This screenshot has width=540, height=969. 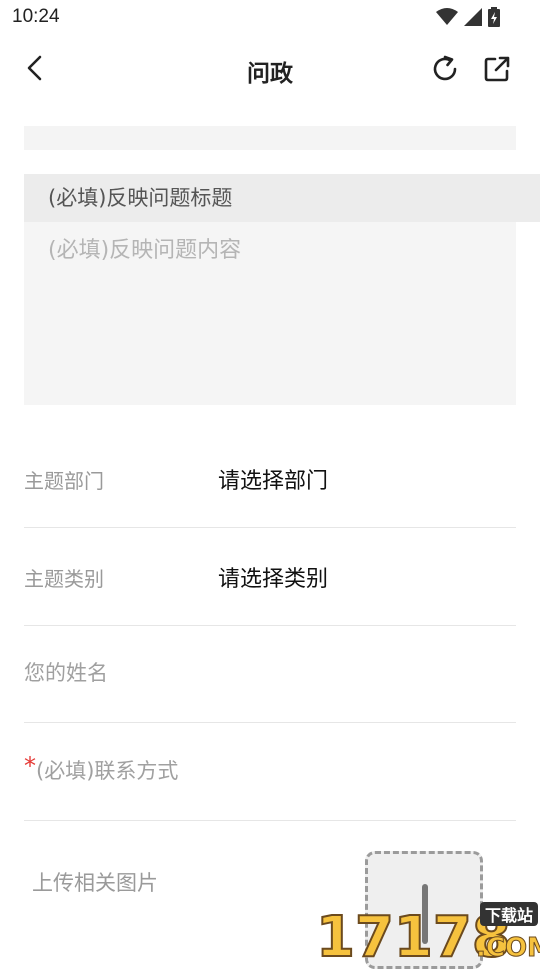 I want to click on battery-icon, so click(x=494, y=17).